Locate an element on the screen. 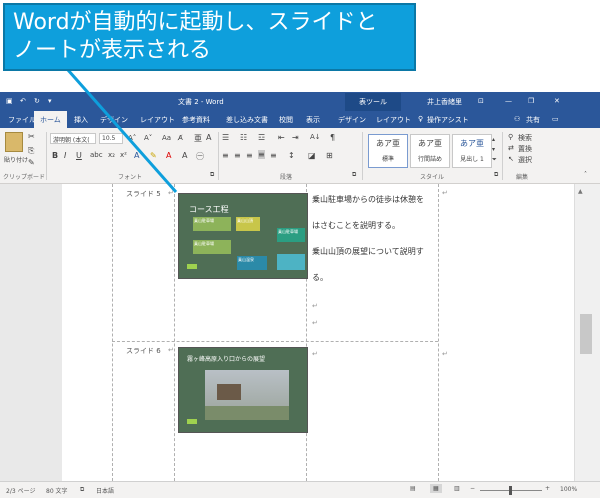 The width and height of the screenshot is (600, 498). style-normal: あア亜 標準 is located at coordinates (388, 151).